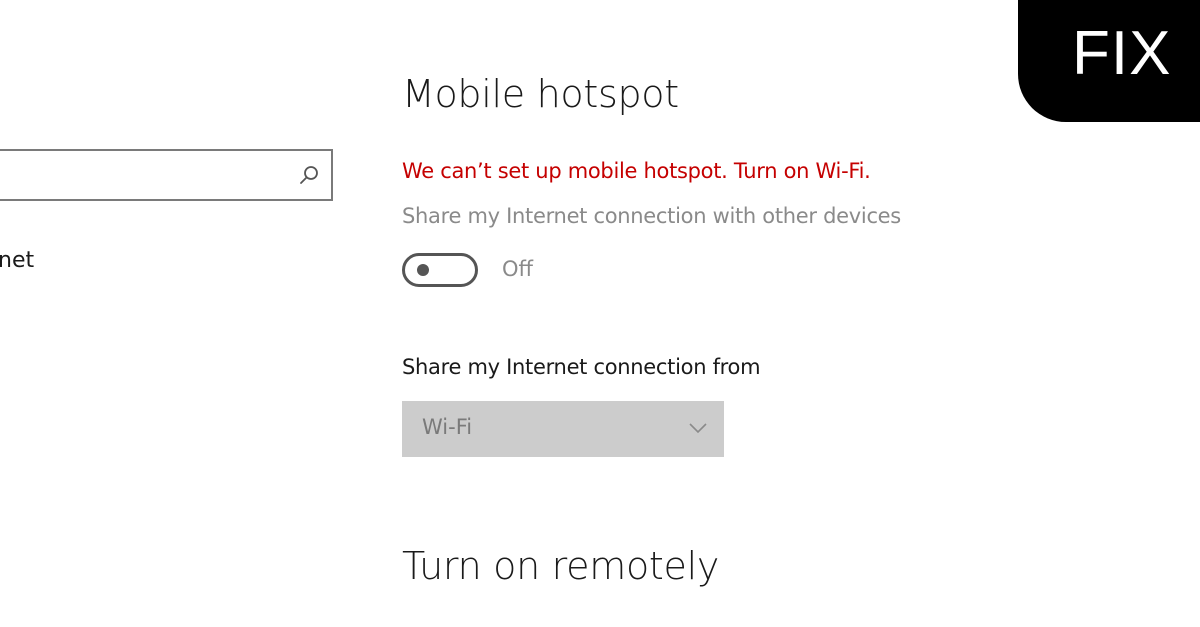  I want to click on sidebar-item-ethernet: net, so click(17, 260).